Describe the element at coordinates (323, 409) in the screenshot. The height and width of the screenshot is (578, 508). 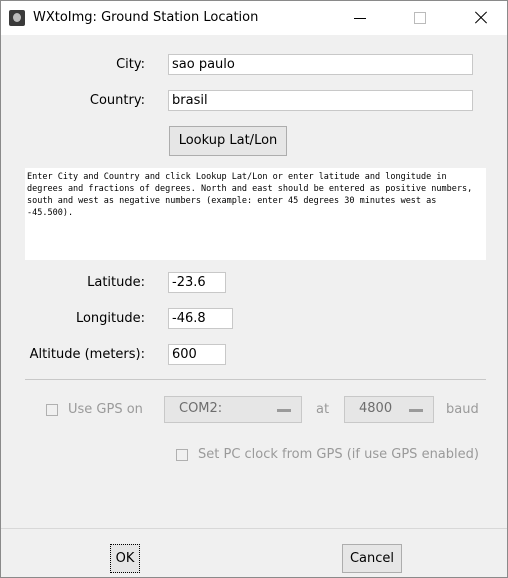
I see `at-label: at` at that location.